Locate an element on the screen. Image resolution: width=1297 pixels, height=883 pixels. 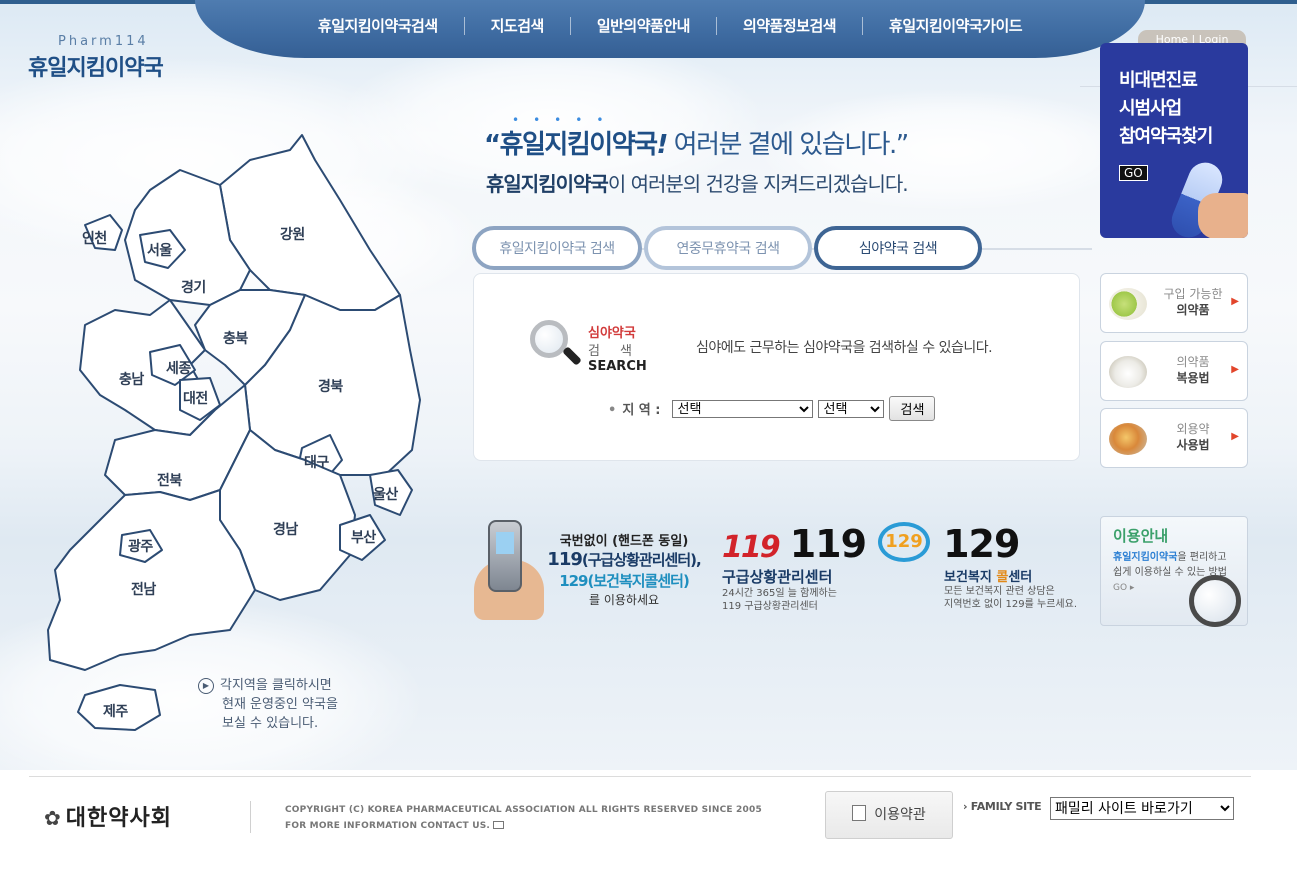
map-region-daegu: 대구 is located at coordinates (316, 462).